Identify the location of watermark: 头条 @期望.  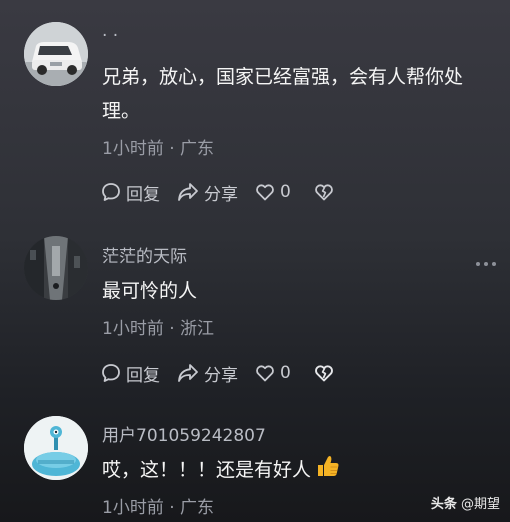
(465, 502).